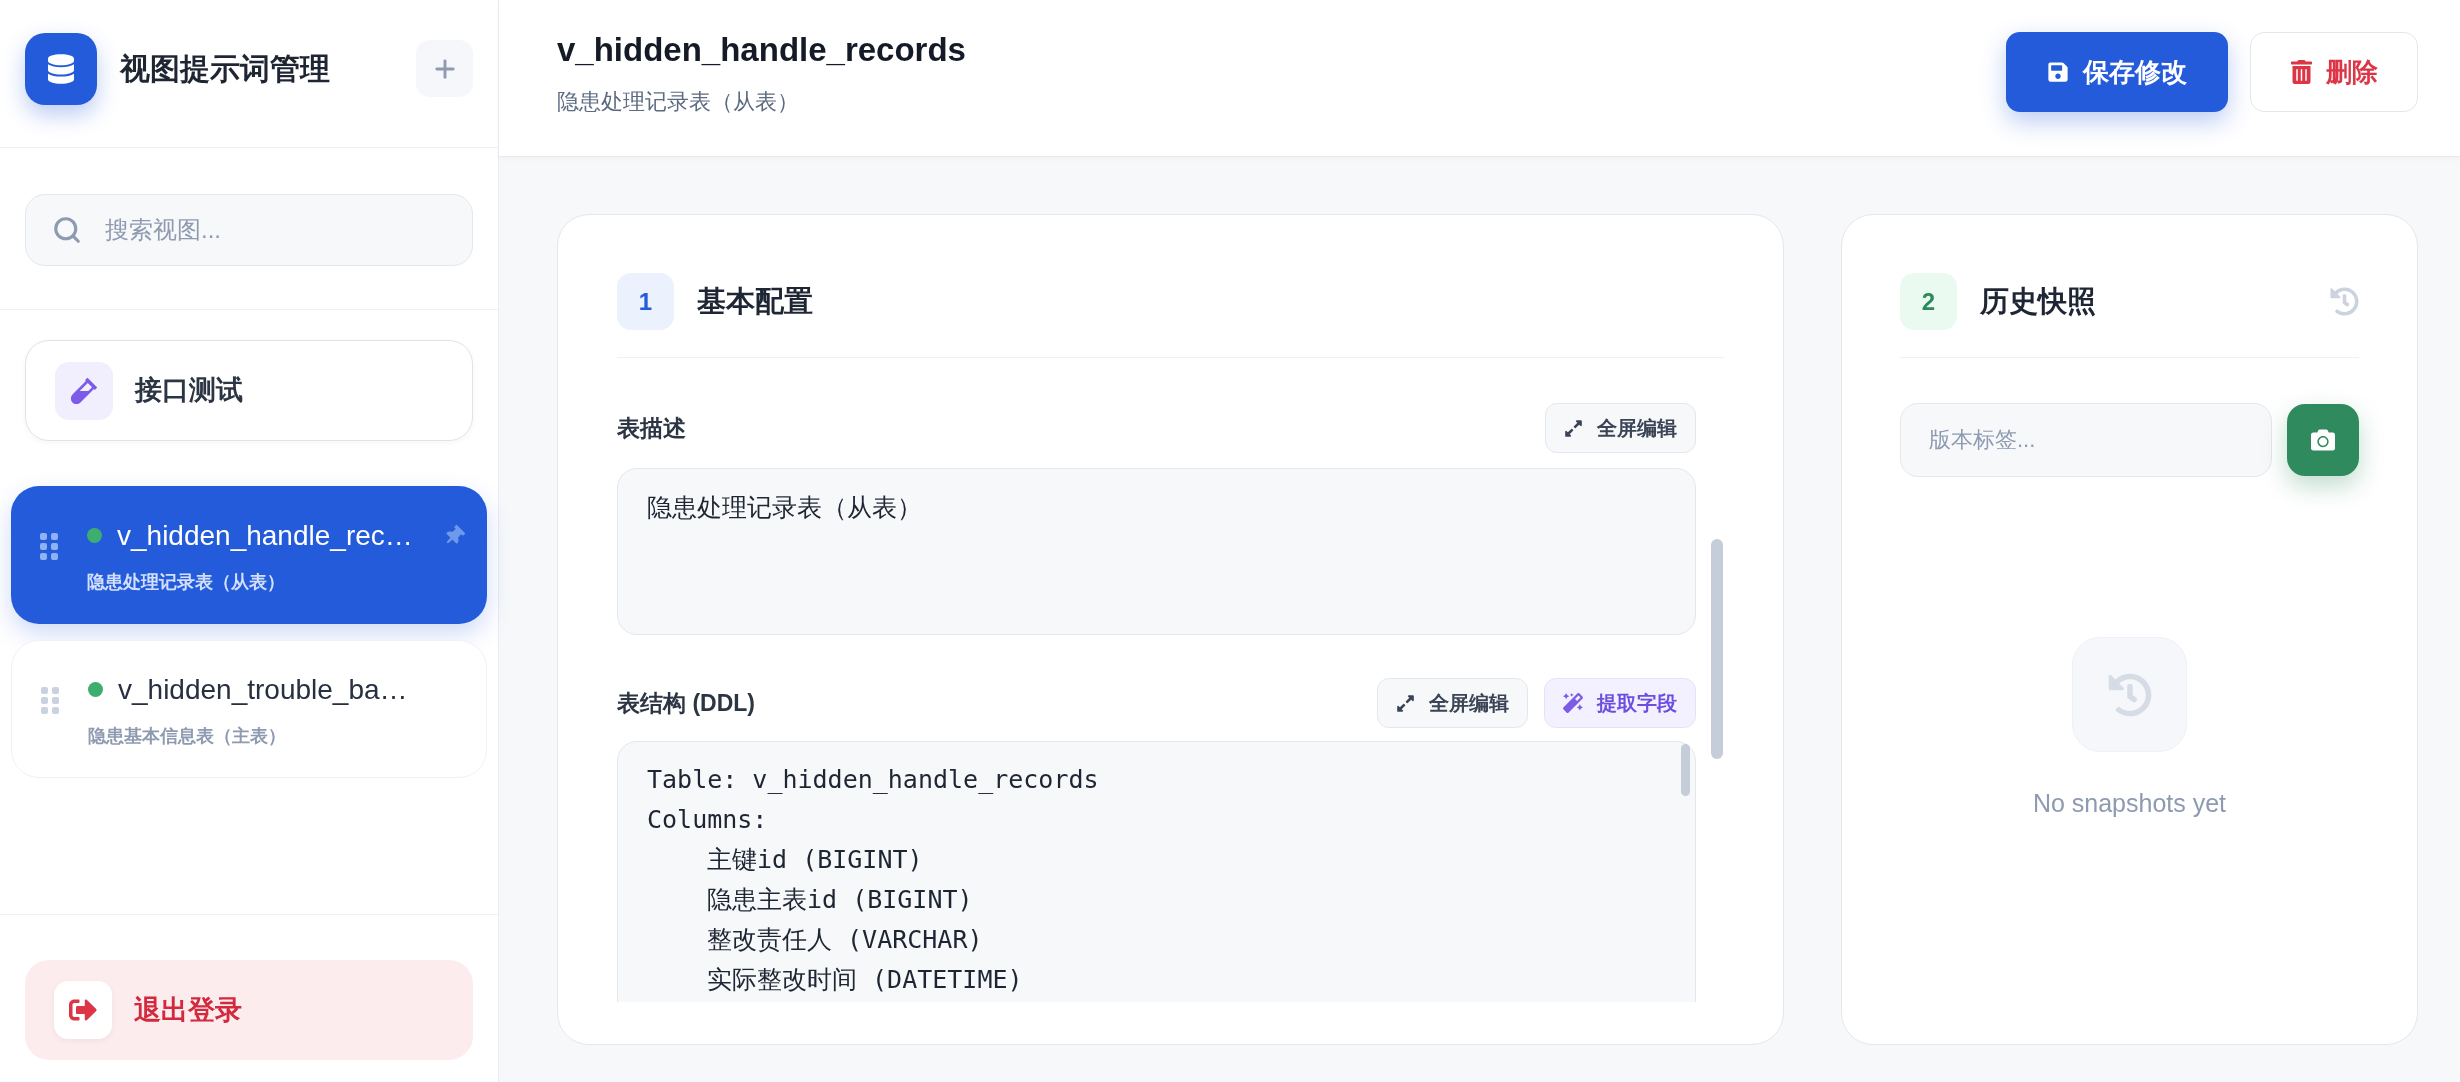 The height and width of the screenshot is (1082, 2460). What do you see at coordinates (2117, 72) in the screenshot?
I see `save-button: 保存修改` at bounding box center [2117, 72].